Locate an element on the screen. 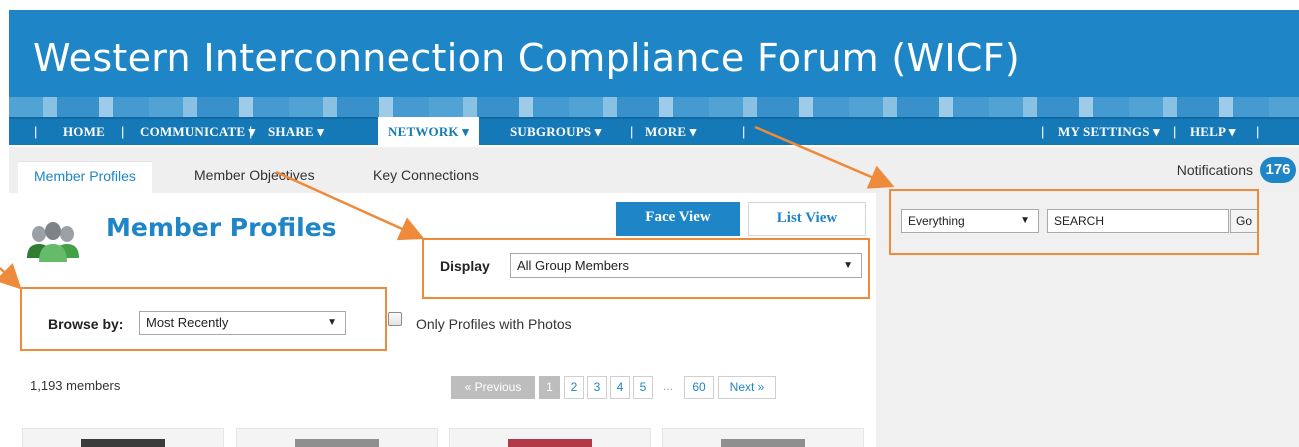 The image size is (1299, 447). group-people-icon is located at coordinates (53, 242).